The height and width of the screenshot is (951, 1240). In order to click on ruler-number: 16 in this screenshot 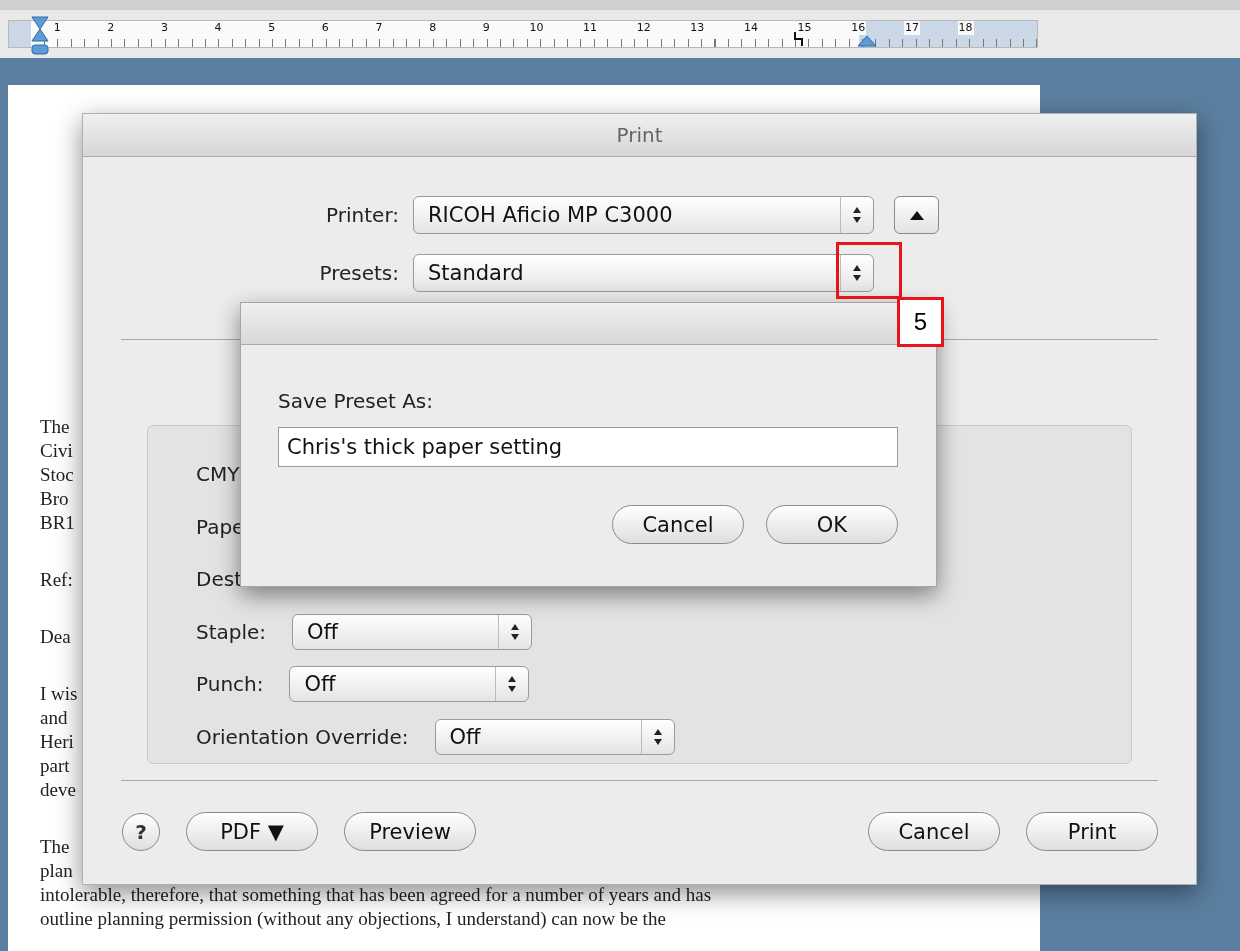, I will do `click(858, 28)`.